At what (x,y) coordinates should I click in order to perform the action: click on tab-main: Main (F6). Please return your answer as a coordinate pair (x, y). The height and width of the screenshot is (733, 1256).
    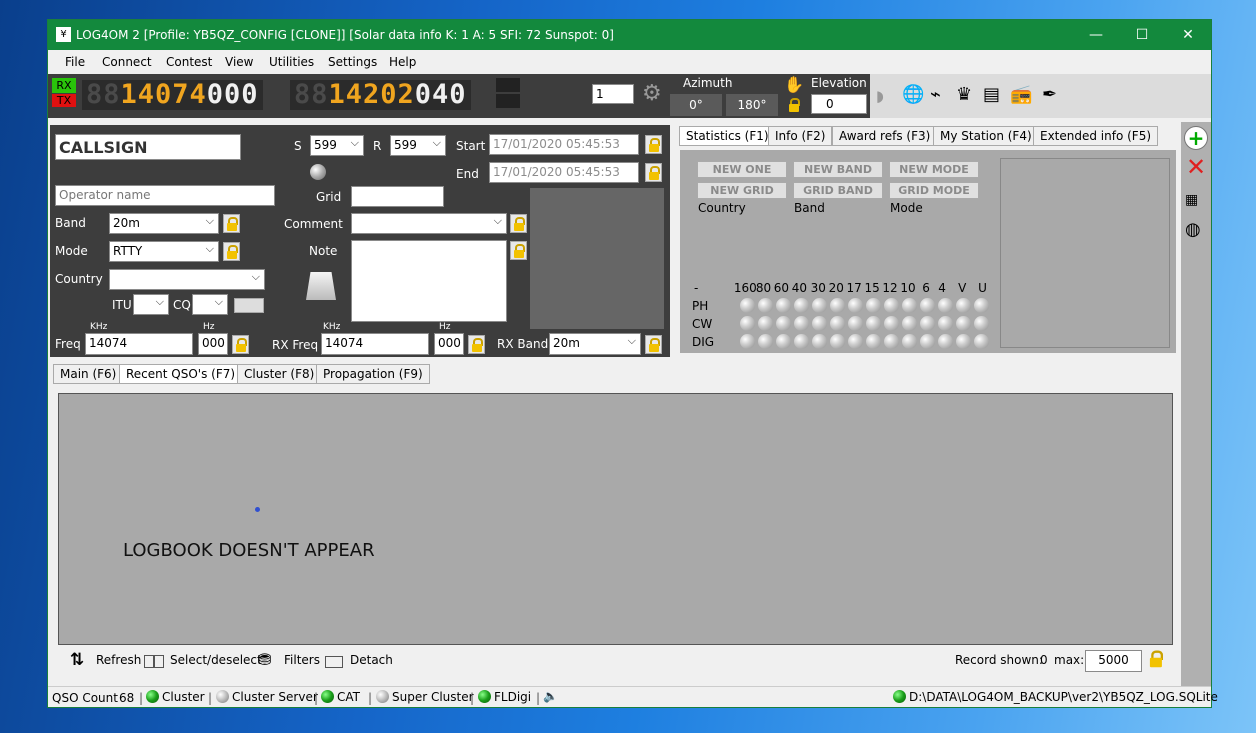
    Looking at the image, I should click on (88, 374).